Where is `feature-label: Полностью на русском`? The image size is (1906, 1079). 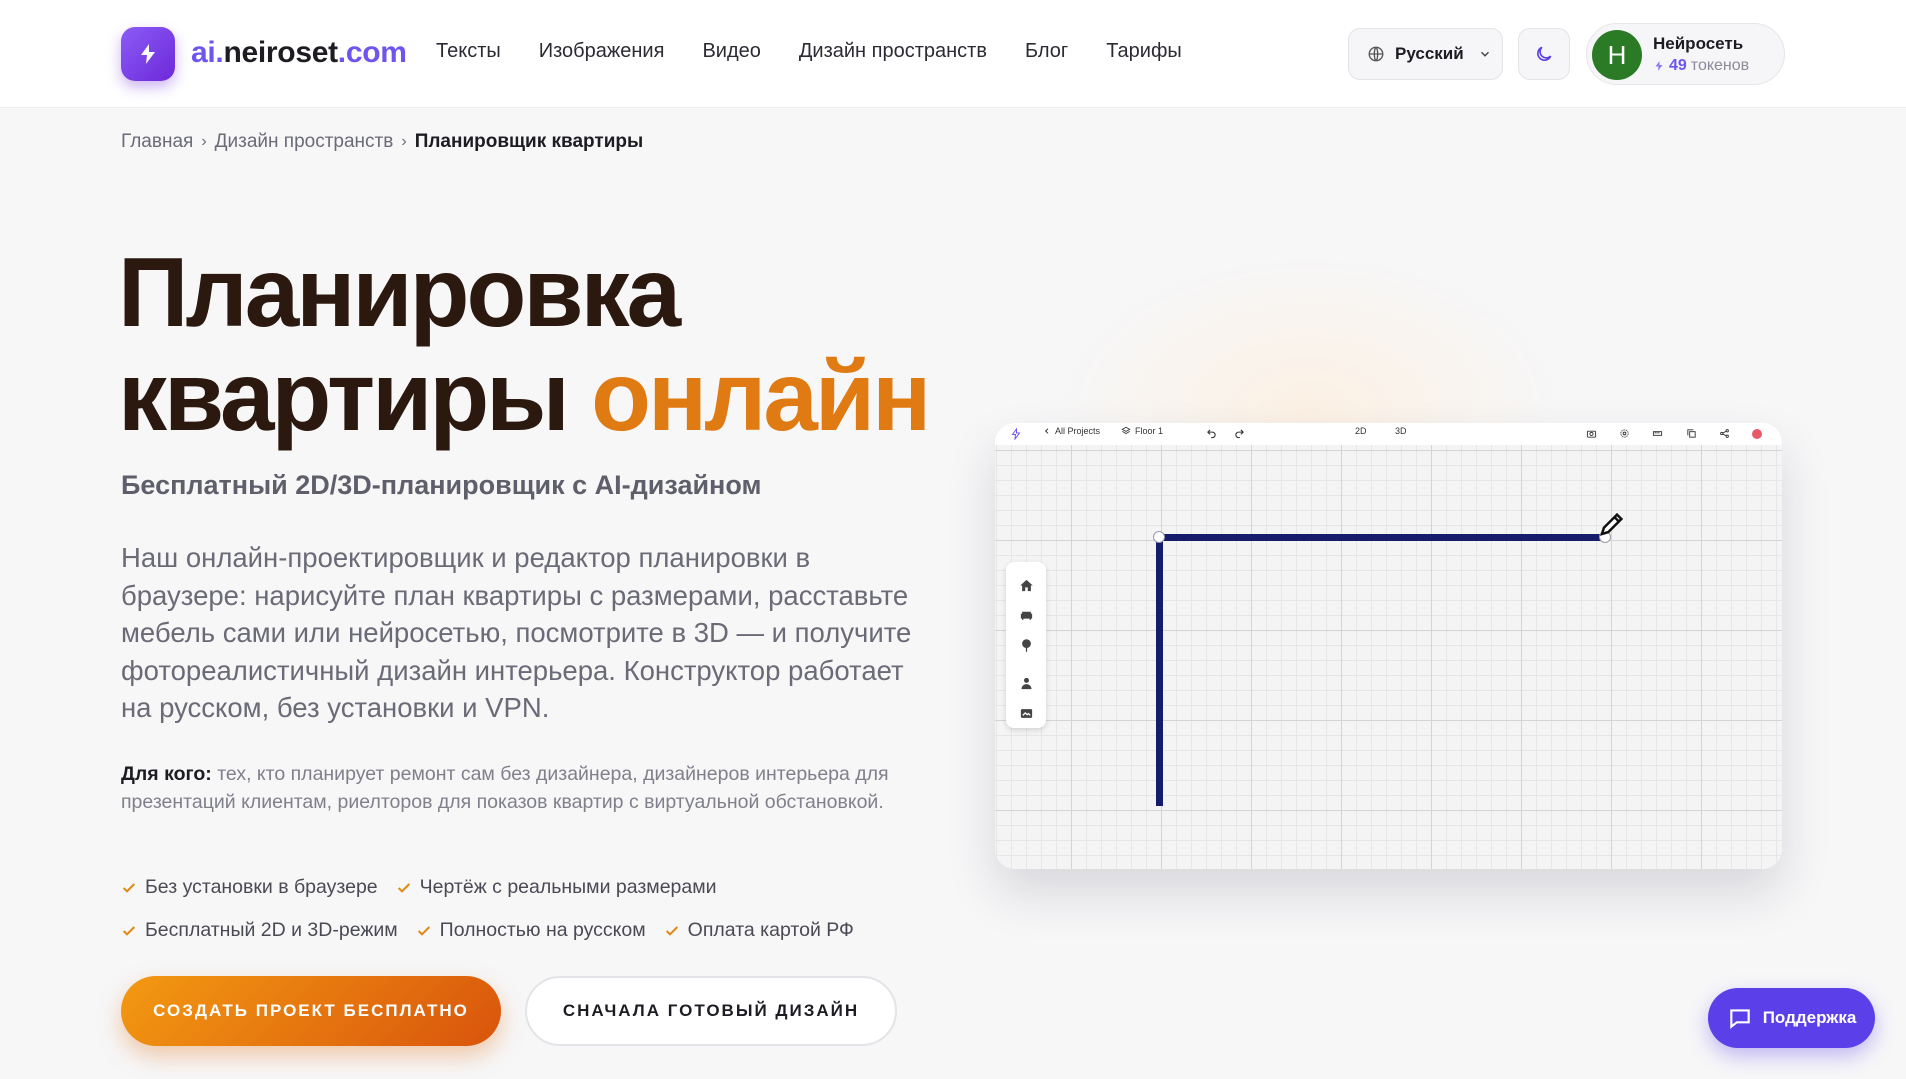 feature-label: Полностью на русском is located at coordinates (542, 930).